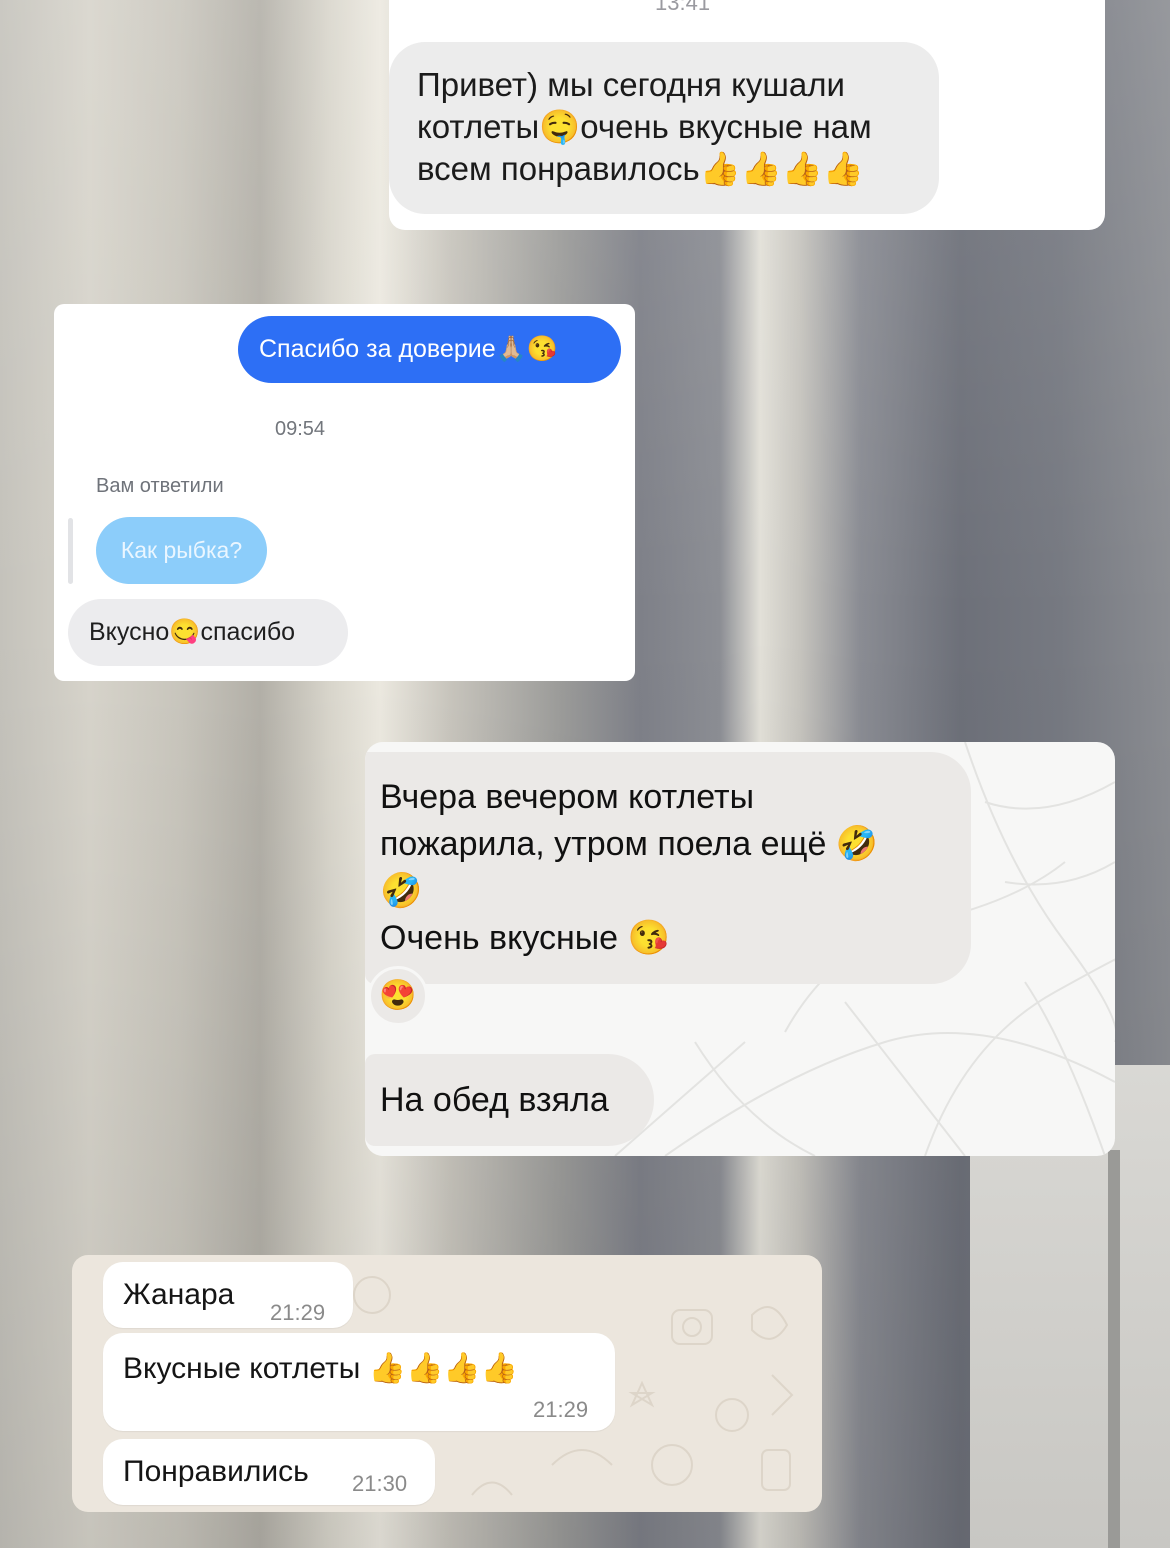  Describe the element at coordinates (208, 632) in the screenshot. I see `incoming-message-bubble: Вкусно😋спасибо` at that location.